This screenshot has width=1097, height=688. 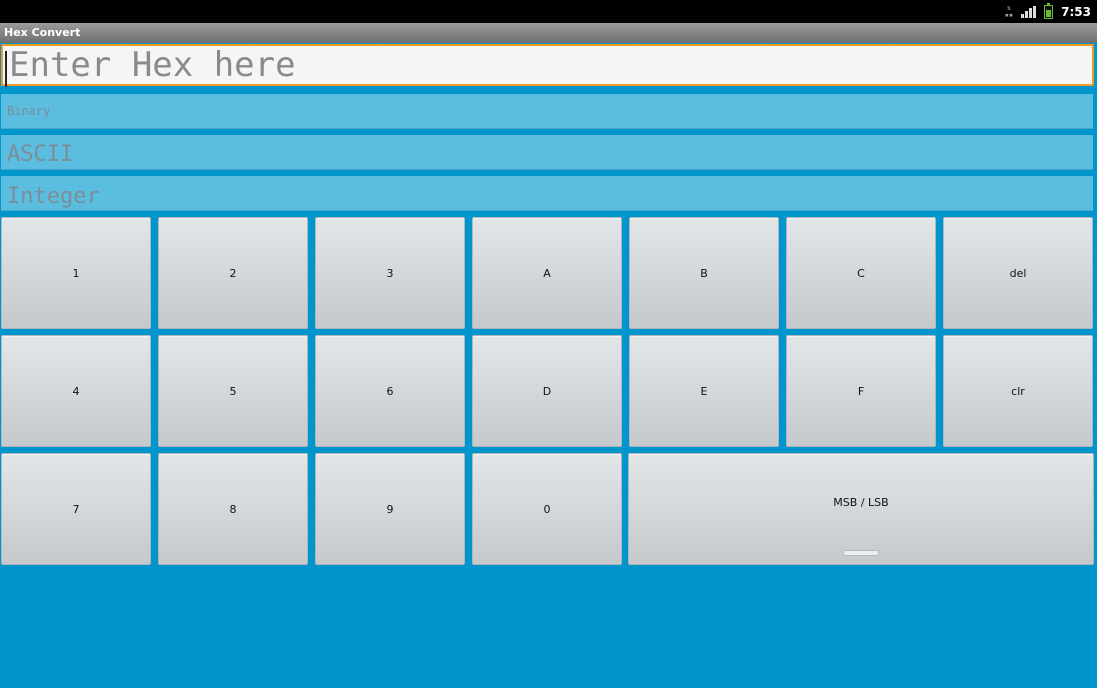 What do you see at coordinates (704, 273) in the screenshot?
I see `key-b: B` at bounding box center [704, 273].